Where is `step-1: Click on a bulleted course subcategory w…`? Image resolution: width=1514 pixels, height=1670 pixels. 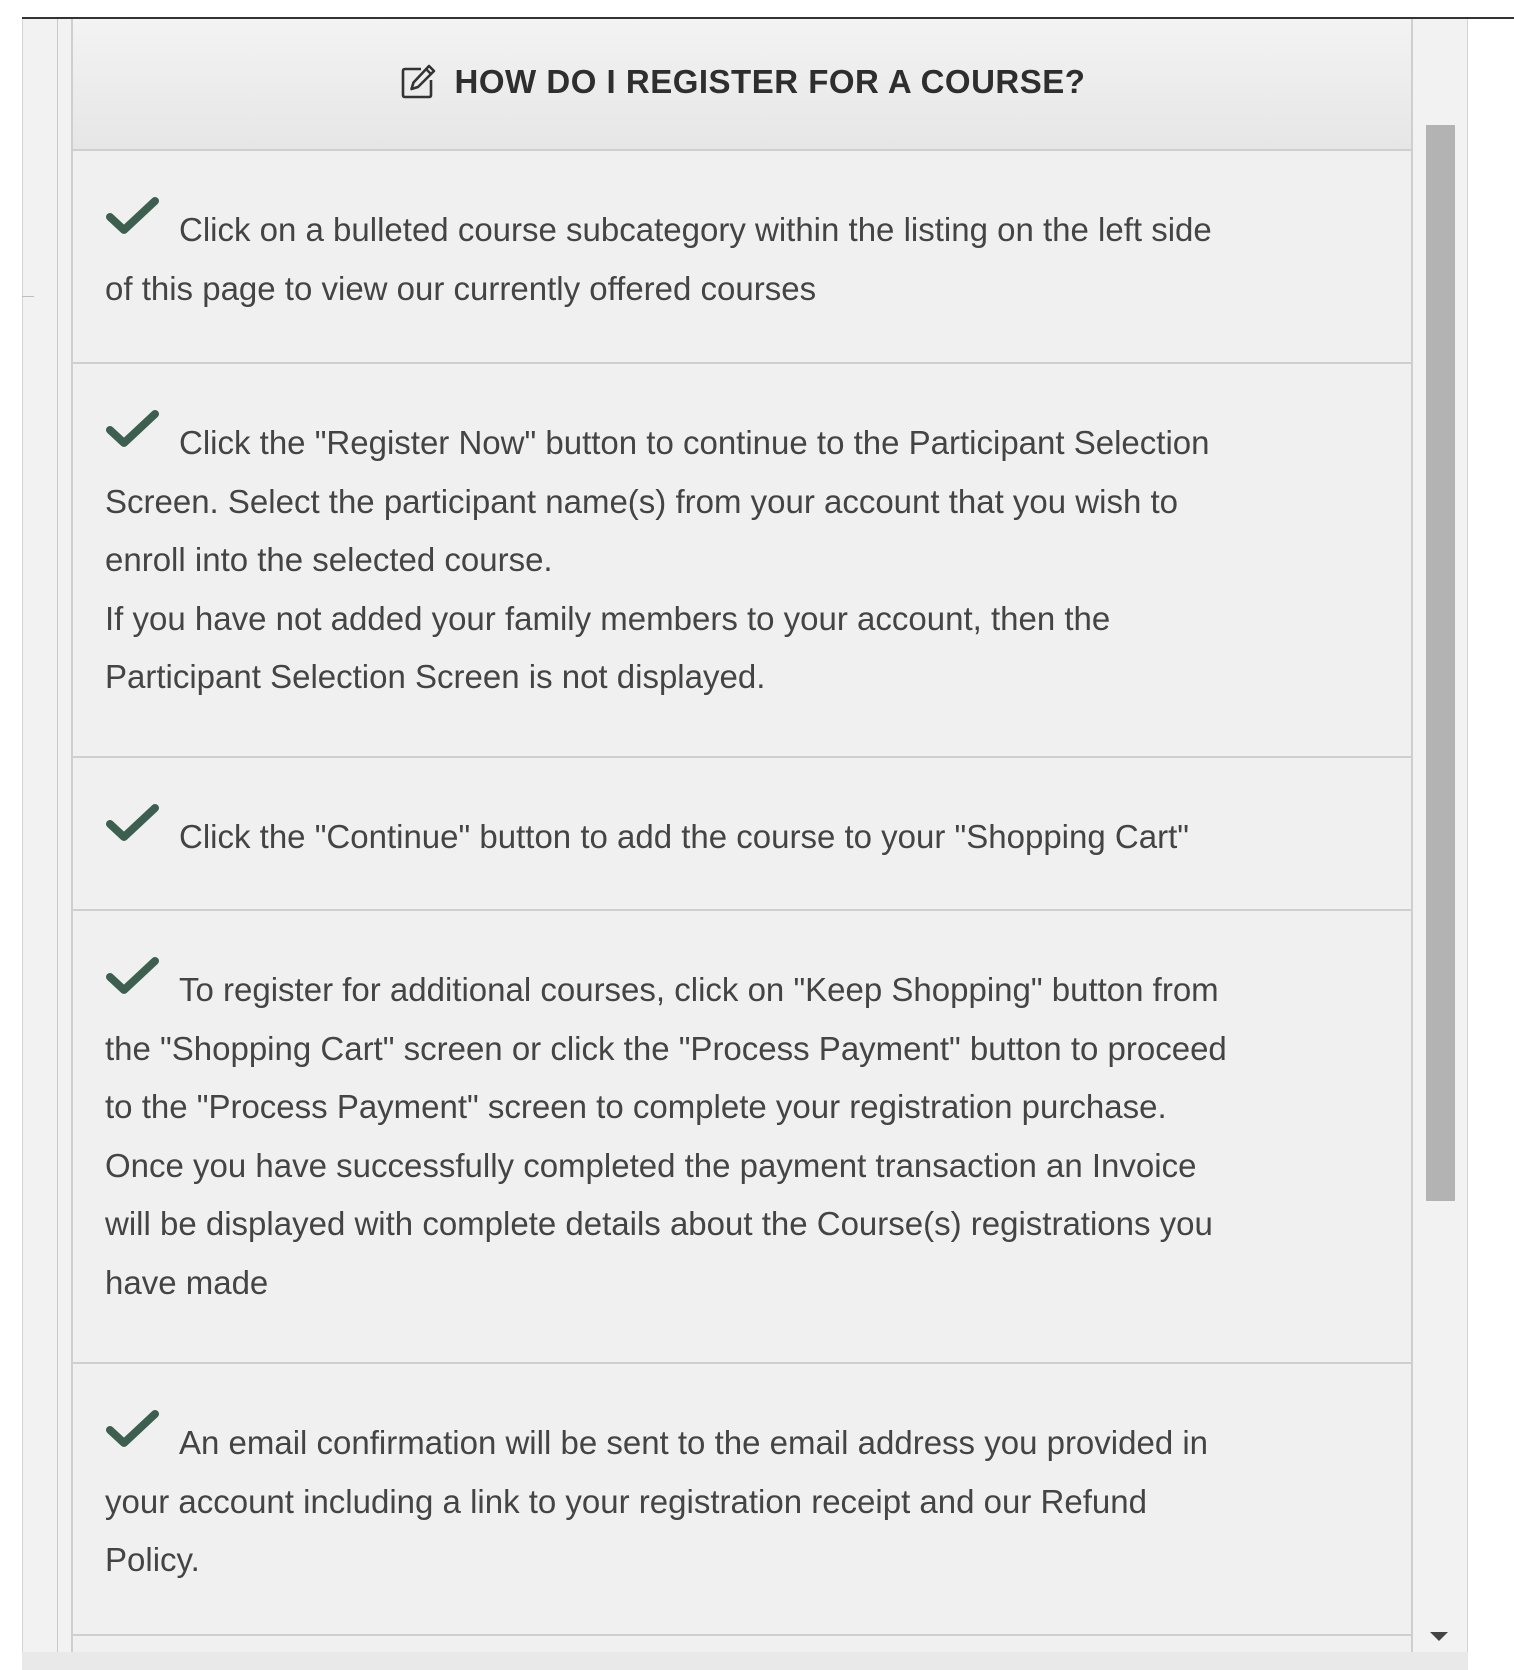 step-1: Click on a bulleted course subcategory w… is located at coordinates (742, 257).